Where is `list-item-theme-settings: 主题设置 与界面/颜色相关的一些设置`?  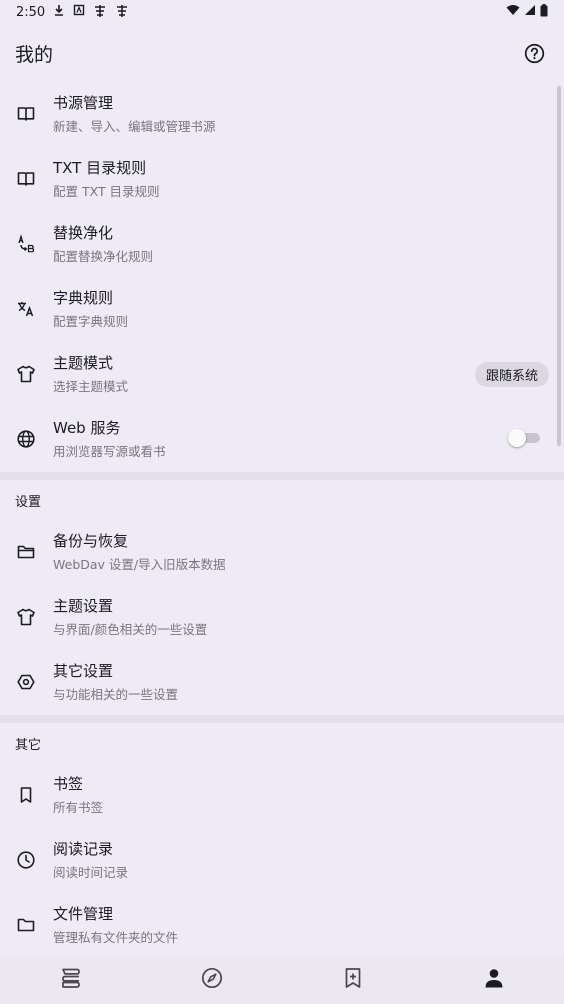
list-item-theme-settings: 主题设置 与界面/颜色相关的一些设置 is located at coordinates (282, 617).